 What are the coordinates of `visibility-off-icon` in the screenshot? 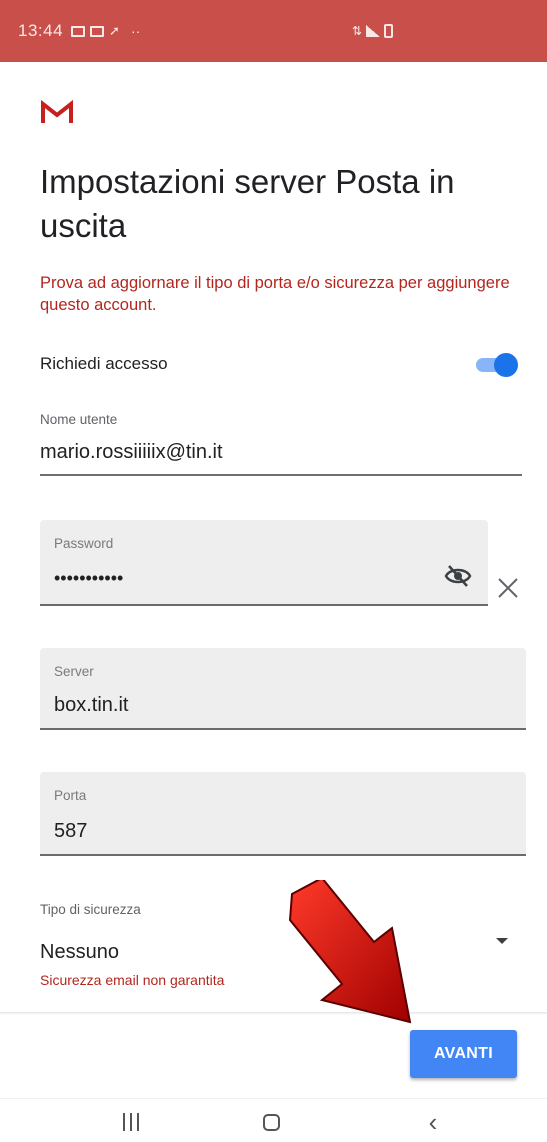 It's located at (458, 576).